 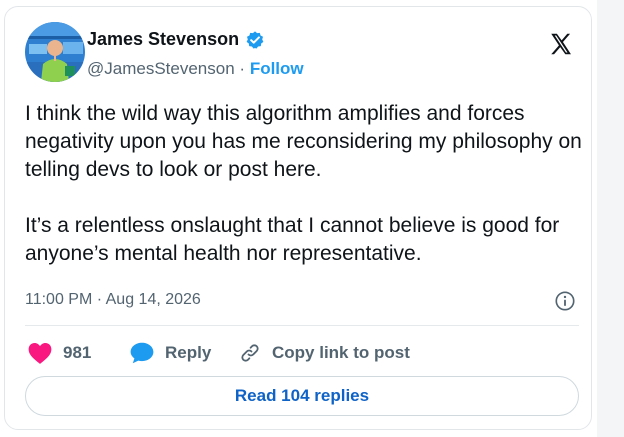 What do you see at coordinates (188, 352) in the screenshot?
I see `reply-label: Reply` at bounding box center [188, 352].